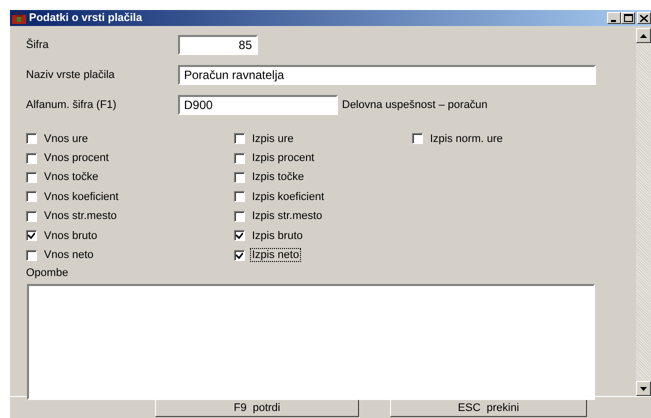 This screenshot has height=418, width=651. I want to click on field-label: Naziv vrste plačila, so click(71, 74).